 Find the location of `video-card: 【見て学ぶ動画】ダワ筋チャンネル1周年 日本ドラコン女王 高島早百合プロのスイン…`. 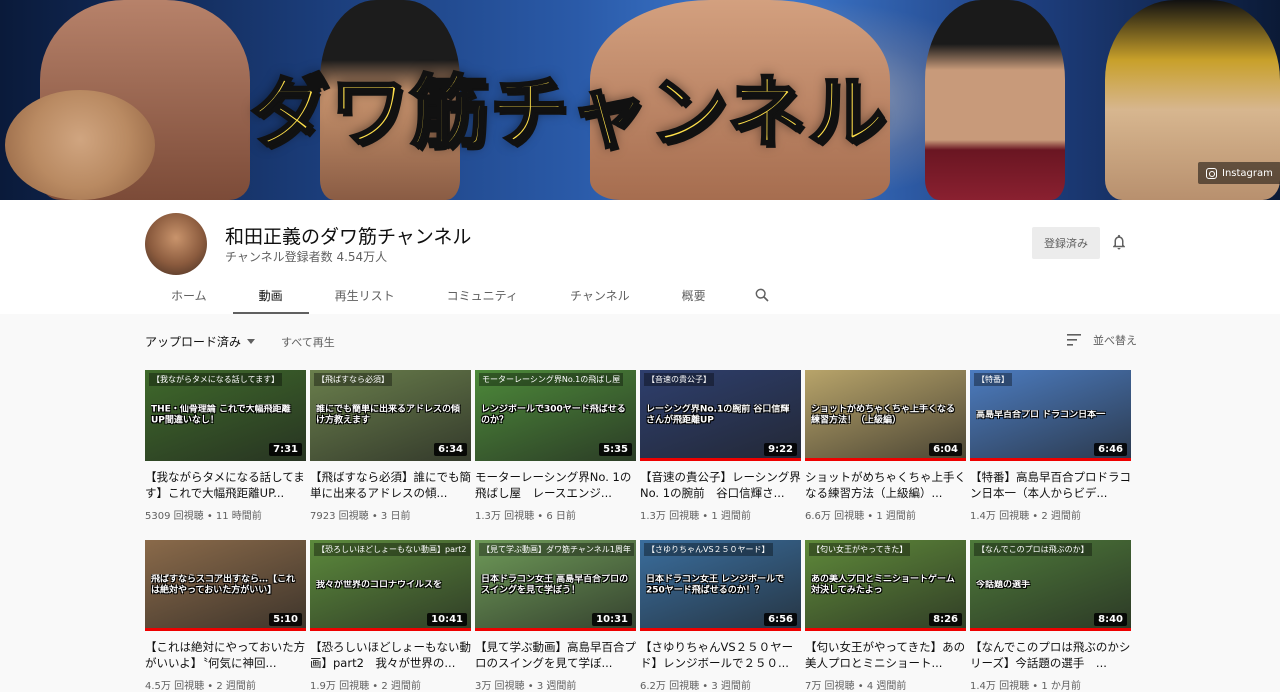

video-card: 【見て学ぶ動画】ダワ筋チャンネル1周年 日本ドラコン女王 高島早百合プロのスイン… is located at coordinates (555, 616).